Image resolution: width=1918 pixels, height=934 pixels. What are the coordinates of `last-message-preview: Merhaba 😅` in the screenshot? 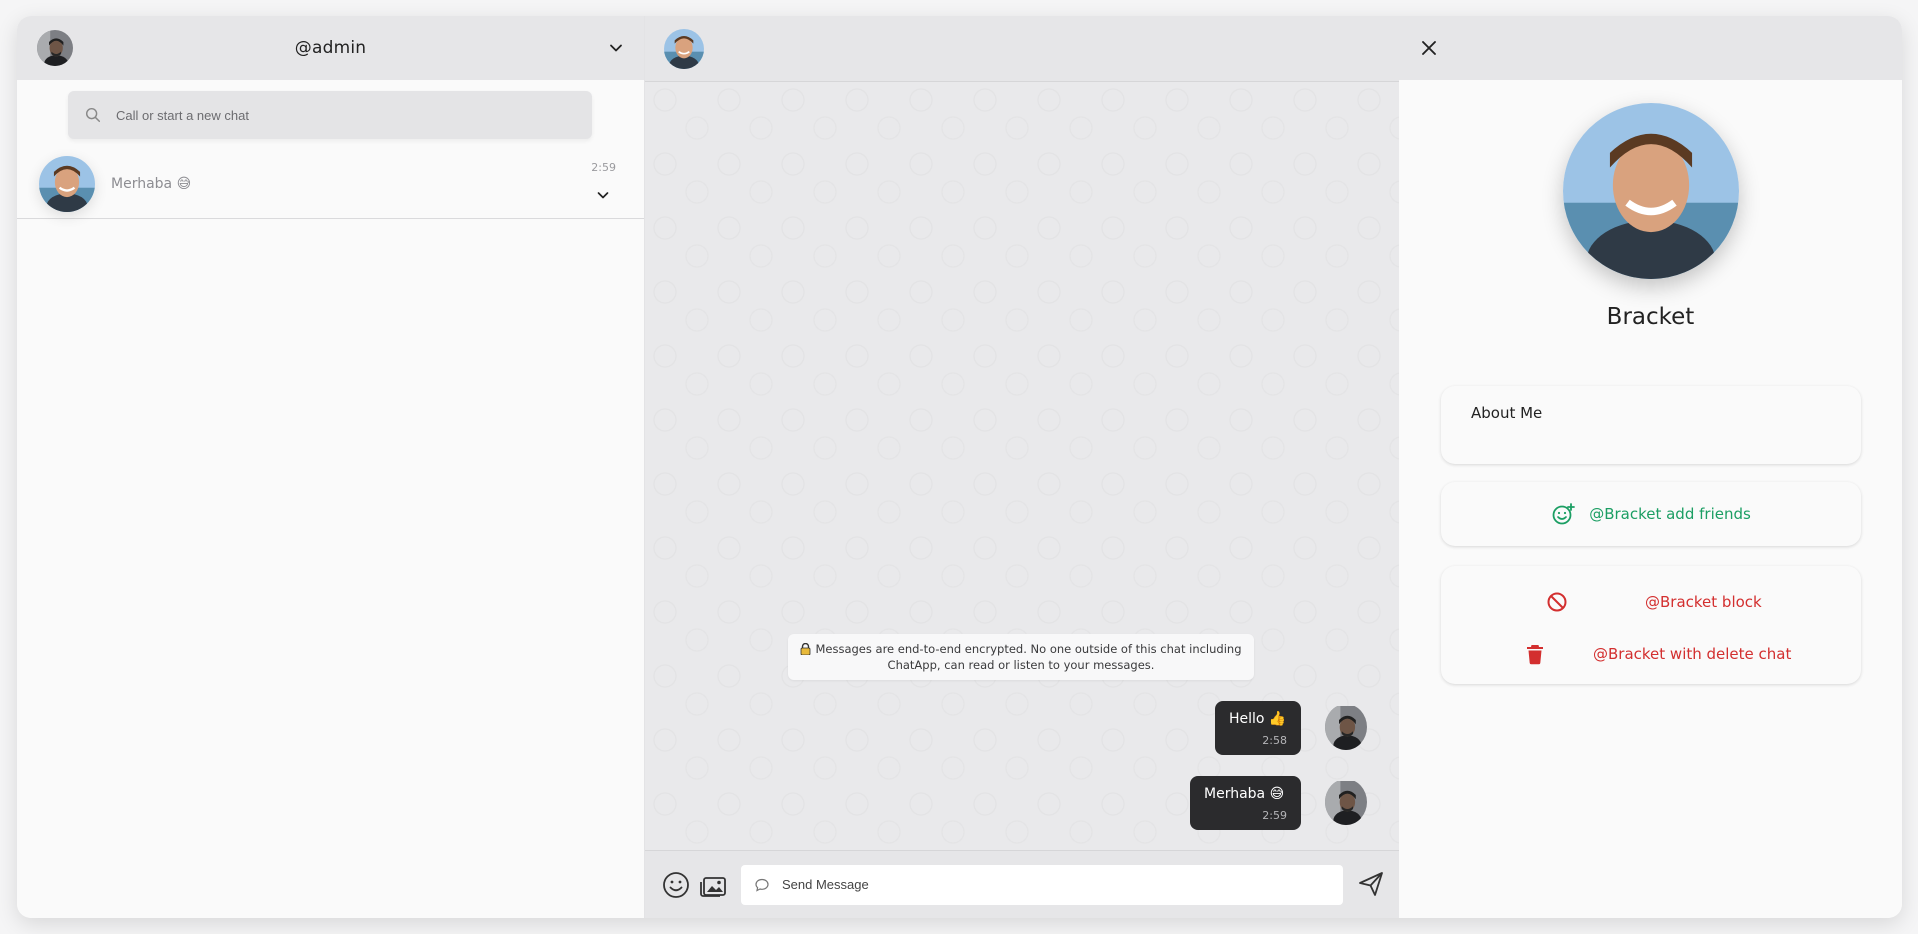 It's located at (151, 183).